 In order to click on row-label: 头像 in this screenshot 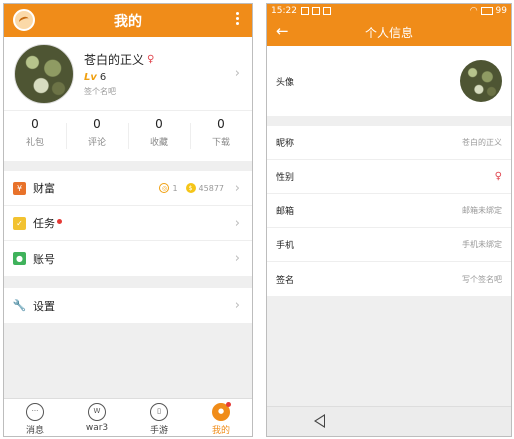, I will do `click(285, 82)`.